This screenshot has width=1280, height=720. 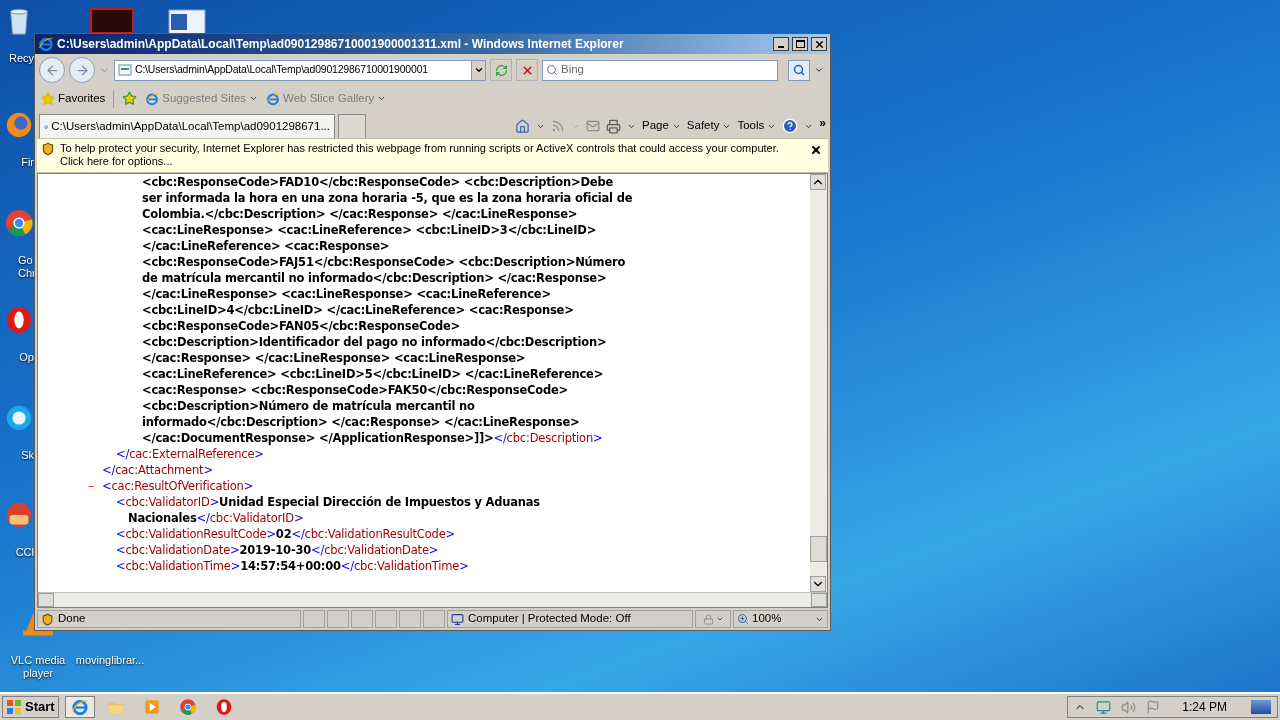 I want to click on favorites-button: Favorites, so click(x=73, y=98).